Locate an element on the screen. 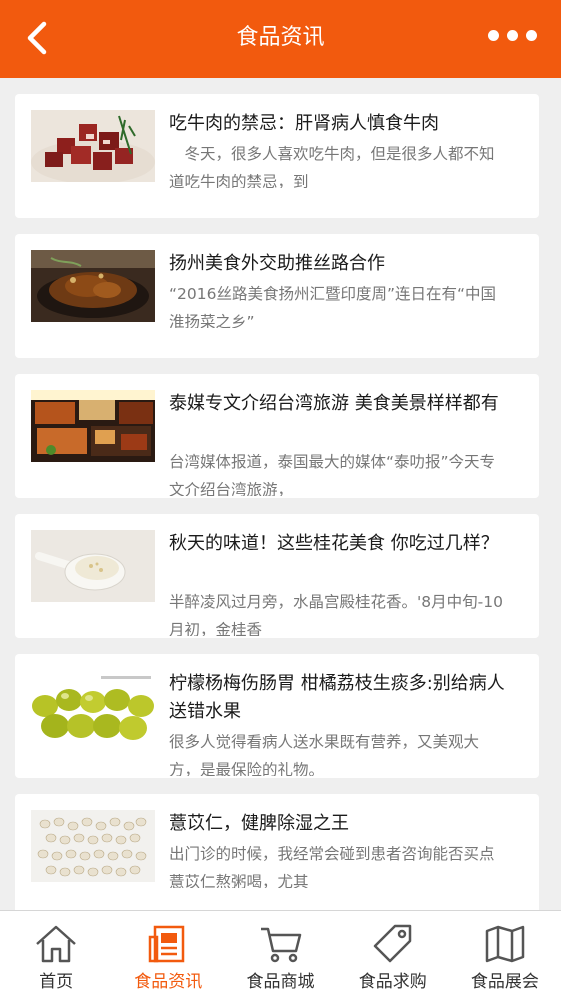  article-title: 吃牛肉的禁忌：肝肾病人慎食牛肉 is located at coordinates (304, 123).